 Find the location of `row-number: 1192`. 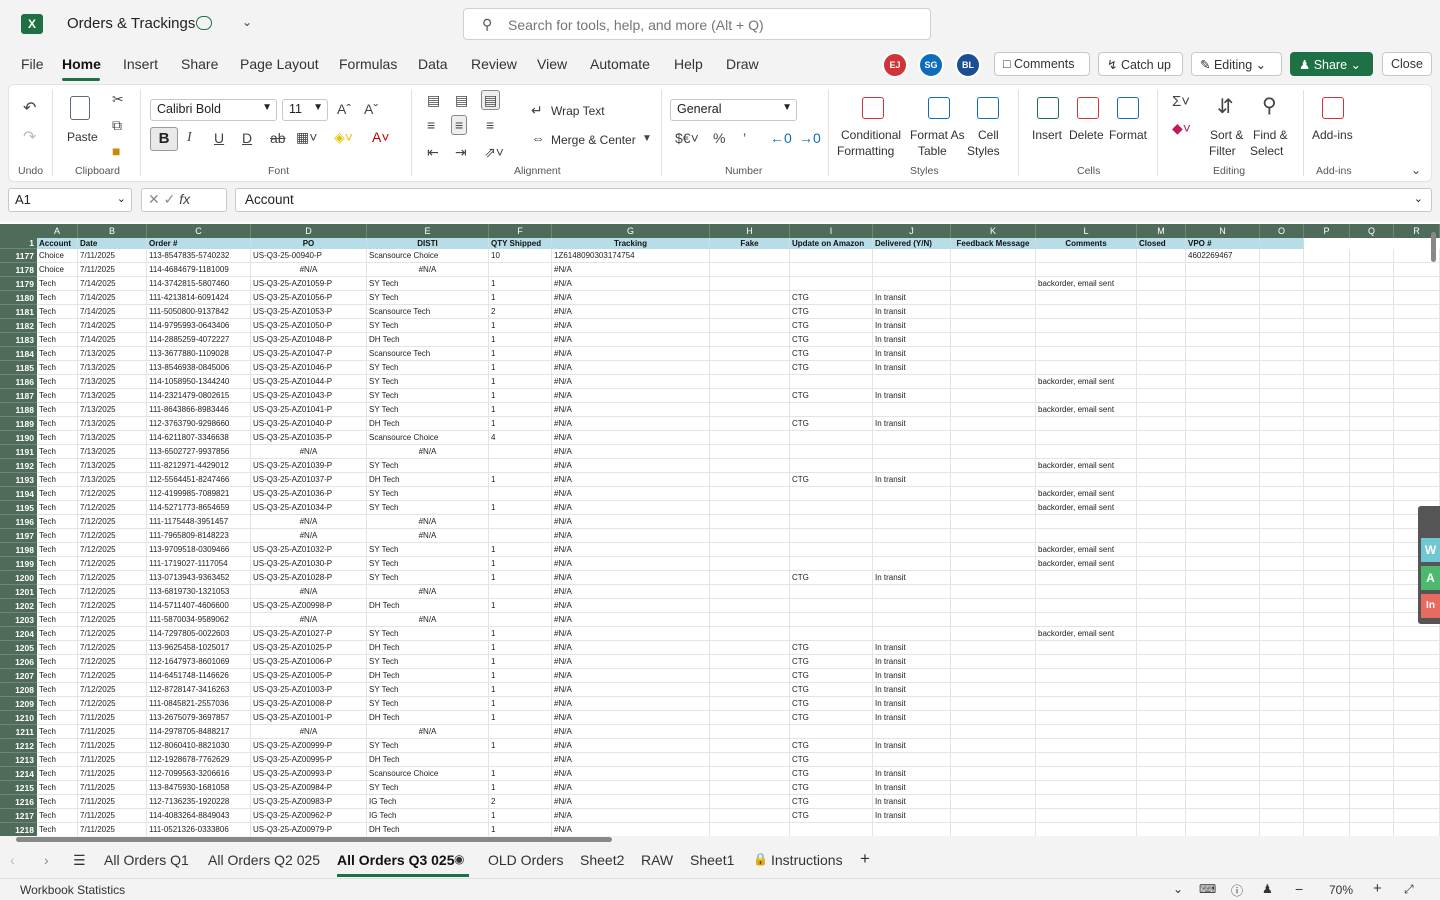

row-number: 1192 is located at coordinates (18, 466).